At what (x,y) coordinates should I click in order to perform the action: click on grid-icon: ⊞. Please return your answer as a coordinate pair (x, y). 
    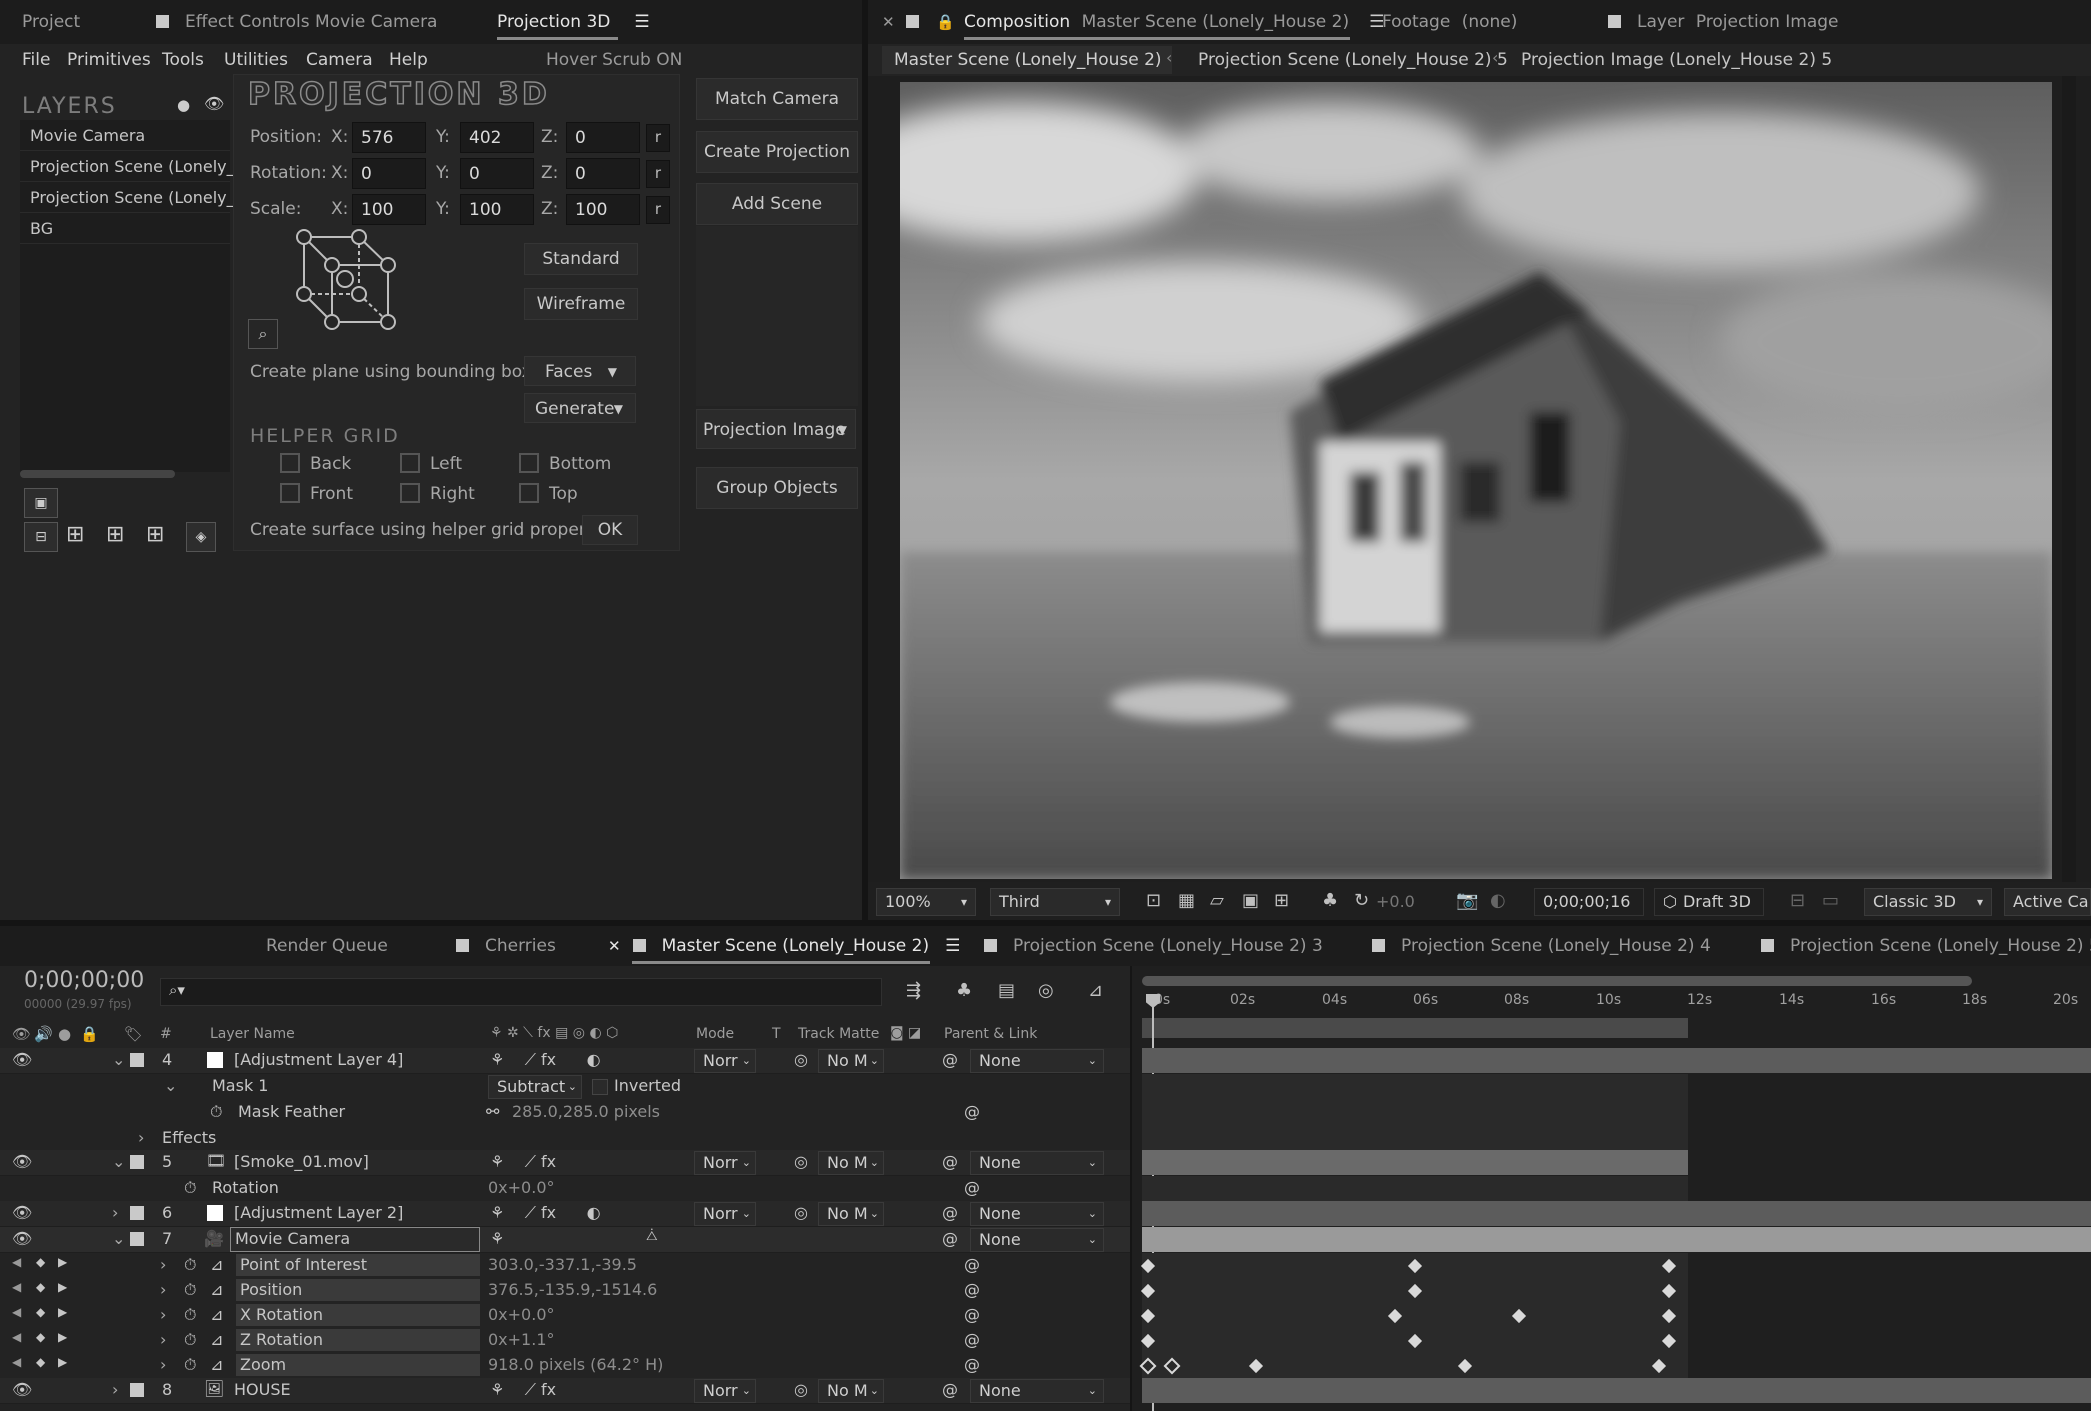
    Looking at the image, I should click on (75, 534).